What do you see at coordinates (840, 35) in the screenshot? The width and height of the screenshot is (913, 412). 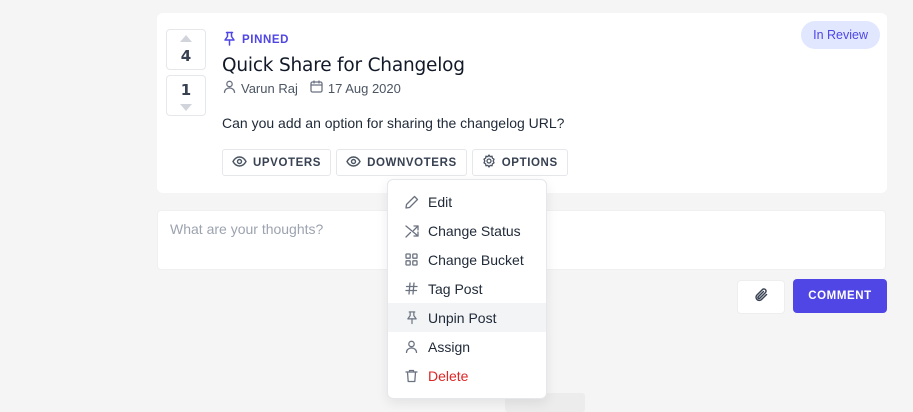 I see `status-badge: In Review` at bounding box center [840, 35].